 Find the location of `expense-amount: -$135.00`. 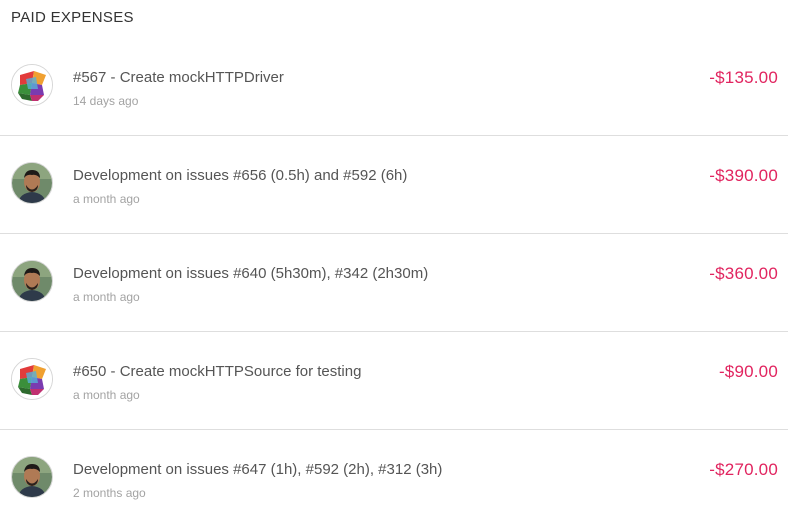

expense-amount: -$135.00 is located at coordinates (743, 77).